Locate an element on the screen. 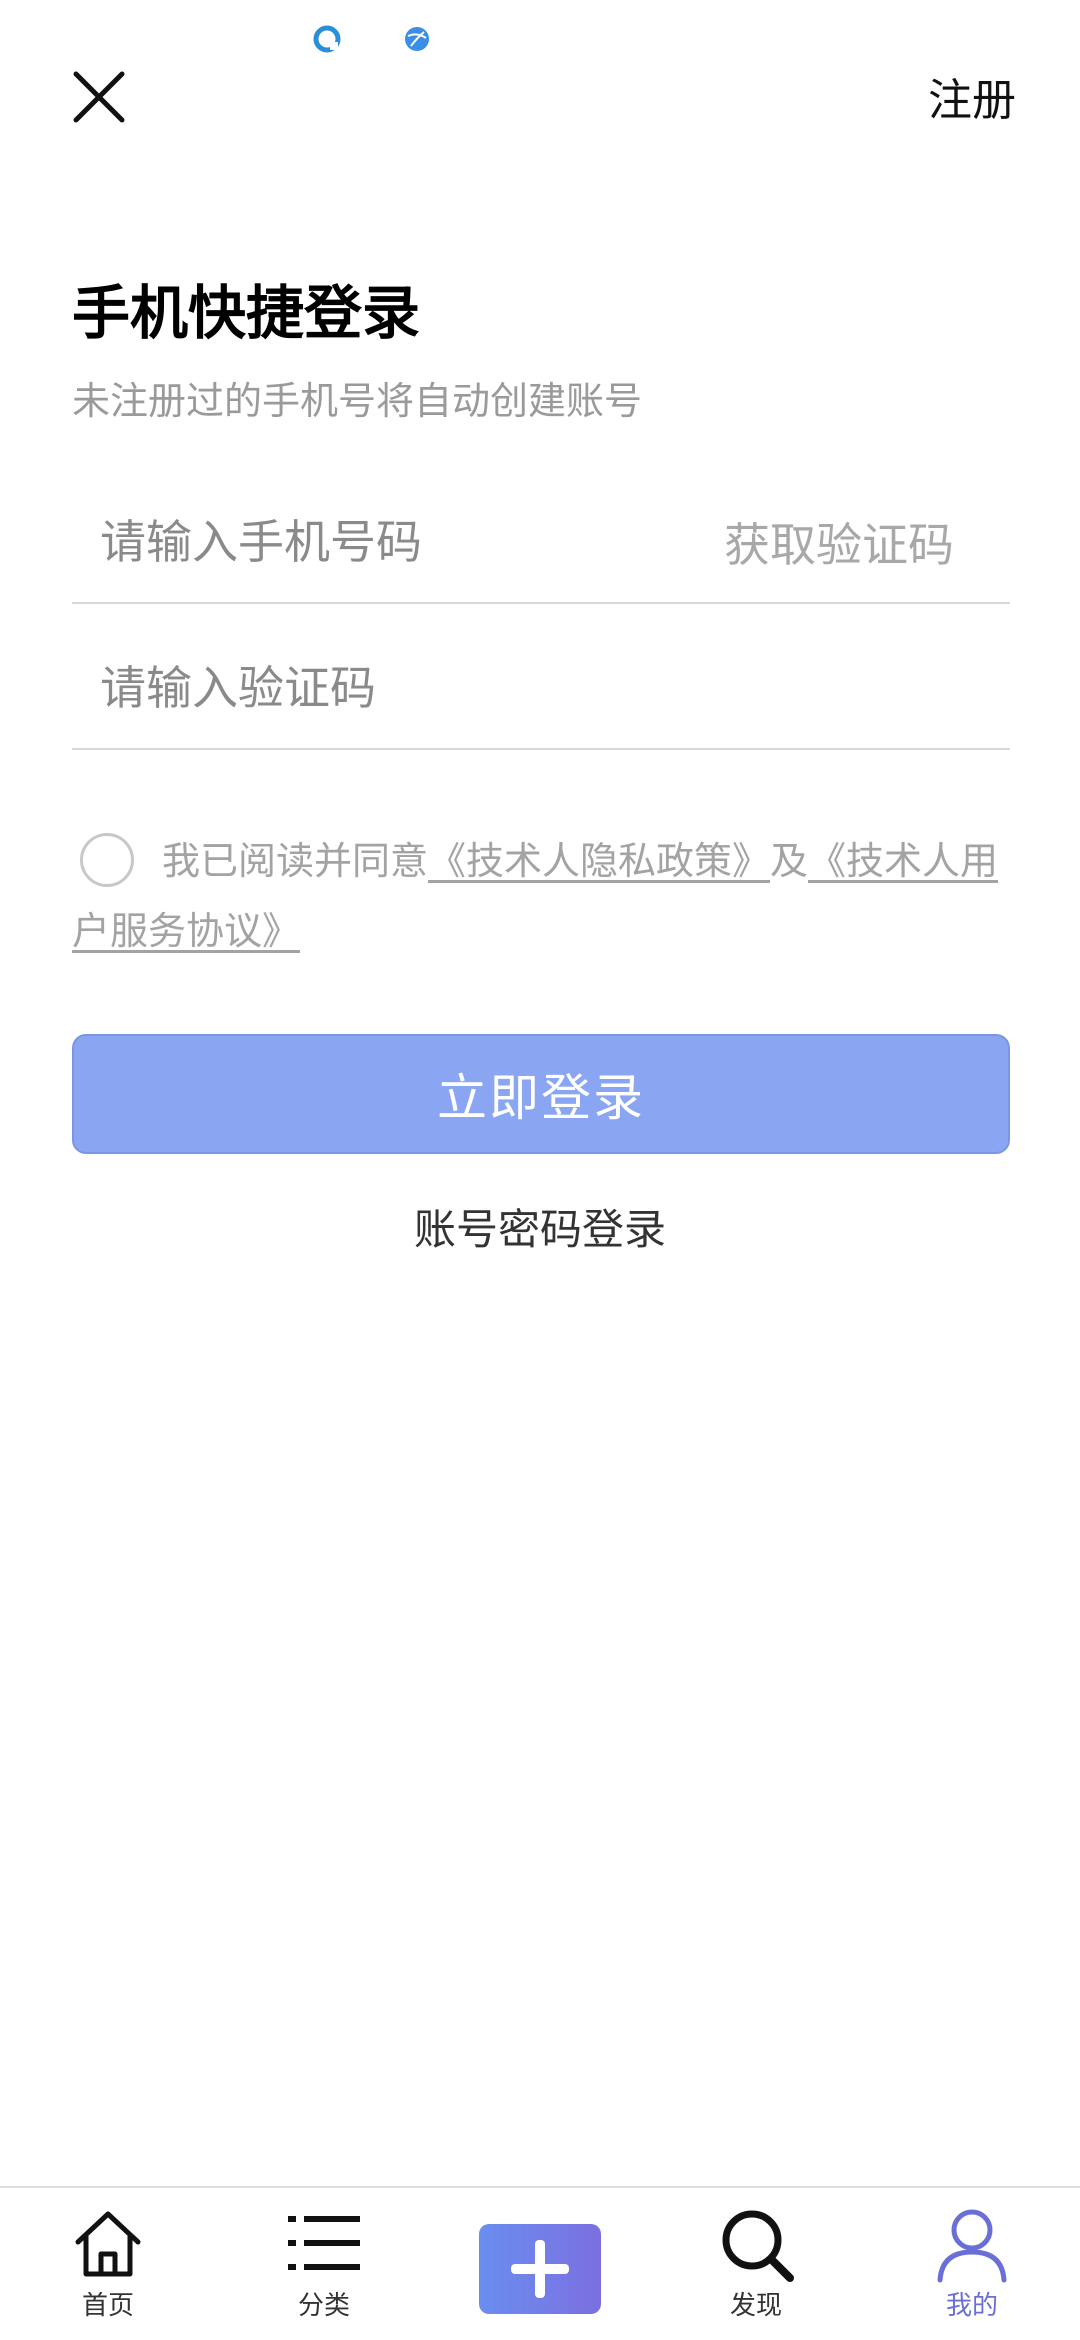 This screenshot has height=2340, width=1080. add-button-tile is located at coordinates (540, 2269).